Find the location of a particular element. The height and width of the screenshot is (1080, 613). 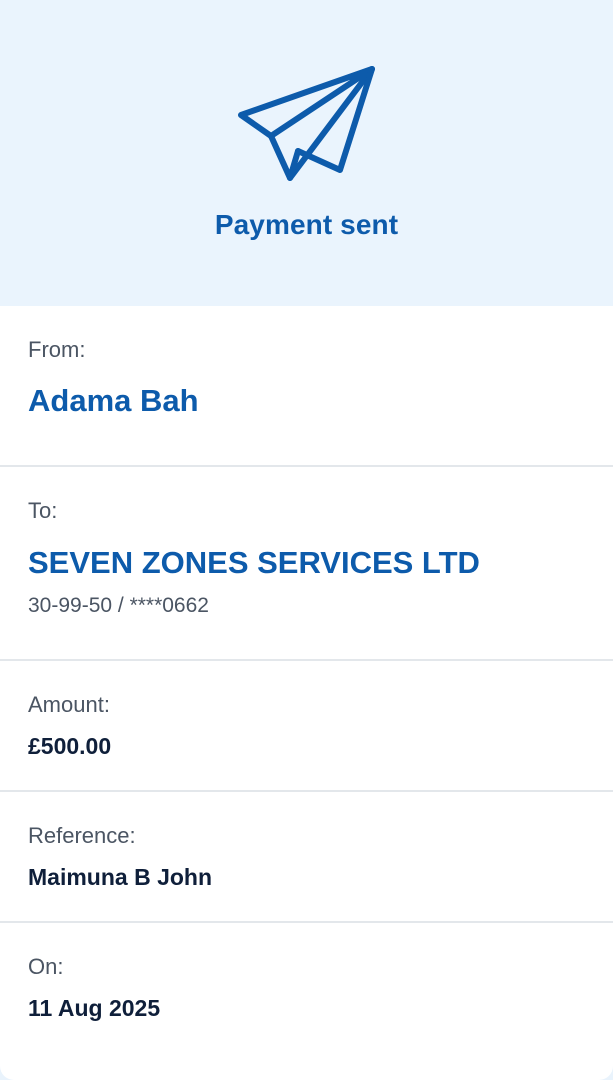

from-section: From: Adama Bah is located at coordinates (306, 386).